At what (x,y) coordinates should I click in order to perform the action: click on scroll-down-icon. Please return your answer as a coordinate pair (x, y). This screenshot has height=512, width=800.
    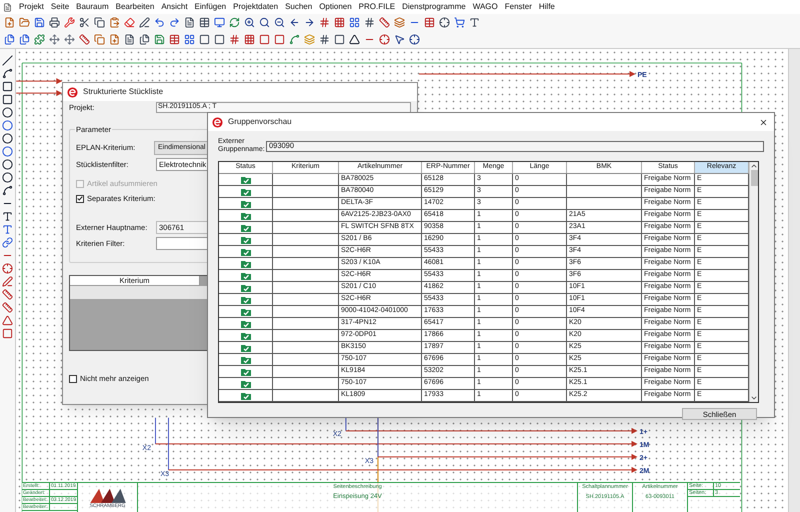
    Looking at the image, I should click on (754, 398).